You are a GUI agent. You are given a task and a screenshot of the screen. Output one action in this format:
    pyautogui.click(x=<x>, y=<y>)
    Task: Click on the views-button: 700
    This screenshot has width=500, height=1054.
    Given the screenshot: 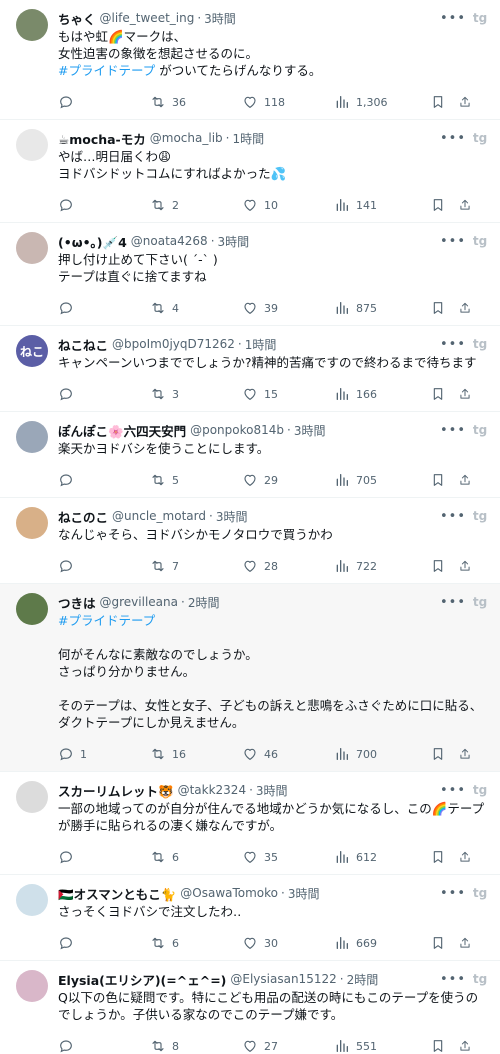 What is the action you would take?
    pyautogui.click(x=382, y=754)
    